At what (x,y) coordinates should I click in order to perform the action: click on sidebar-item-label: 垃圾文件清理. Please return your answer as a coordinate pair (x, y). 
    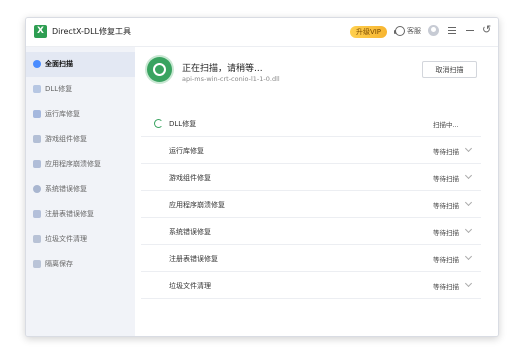
    Looking at the image, I should click on (66, 239).